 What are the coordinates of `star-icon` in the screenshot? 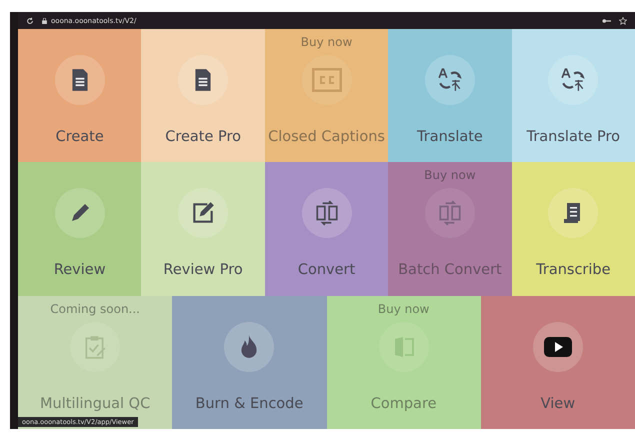 It's located at (623, 20).